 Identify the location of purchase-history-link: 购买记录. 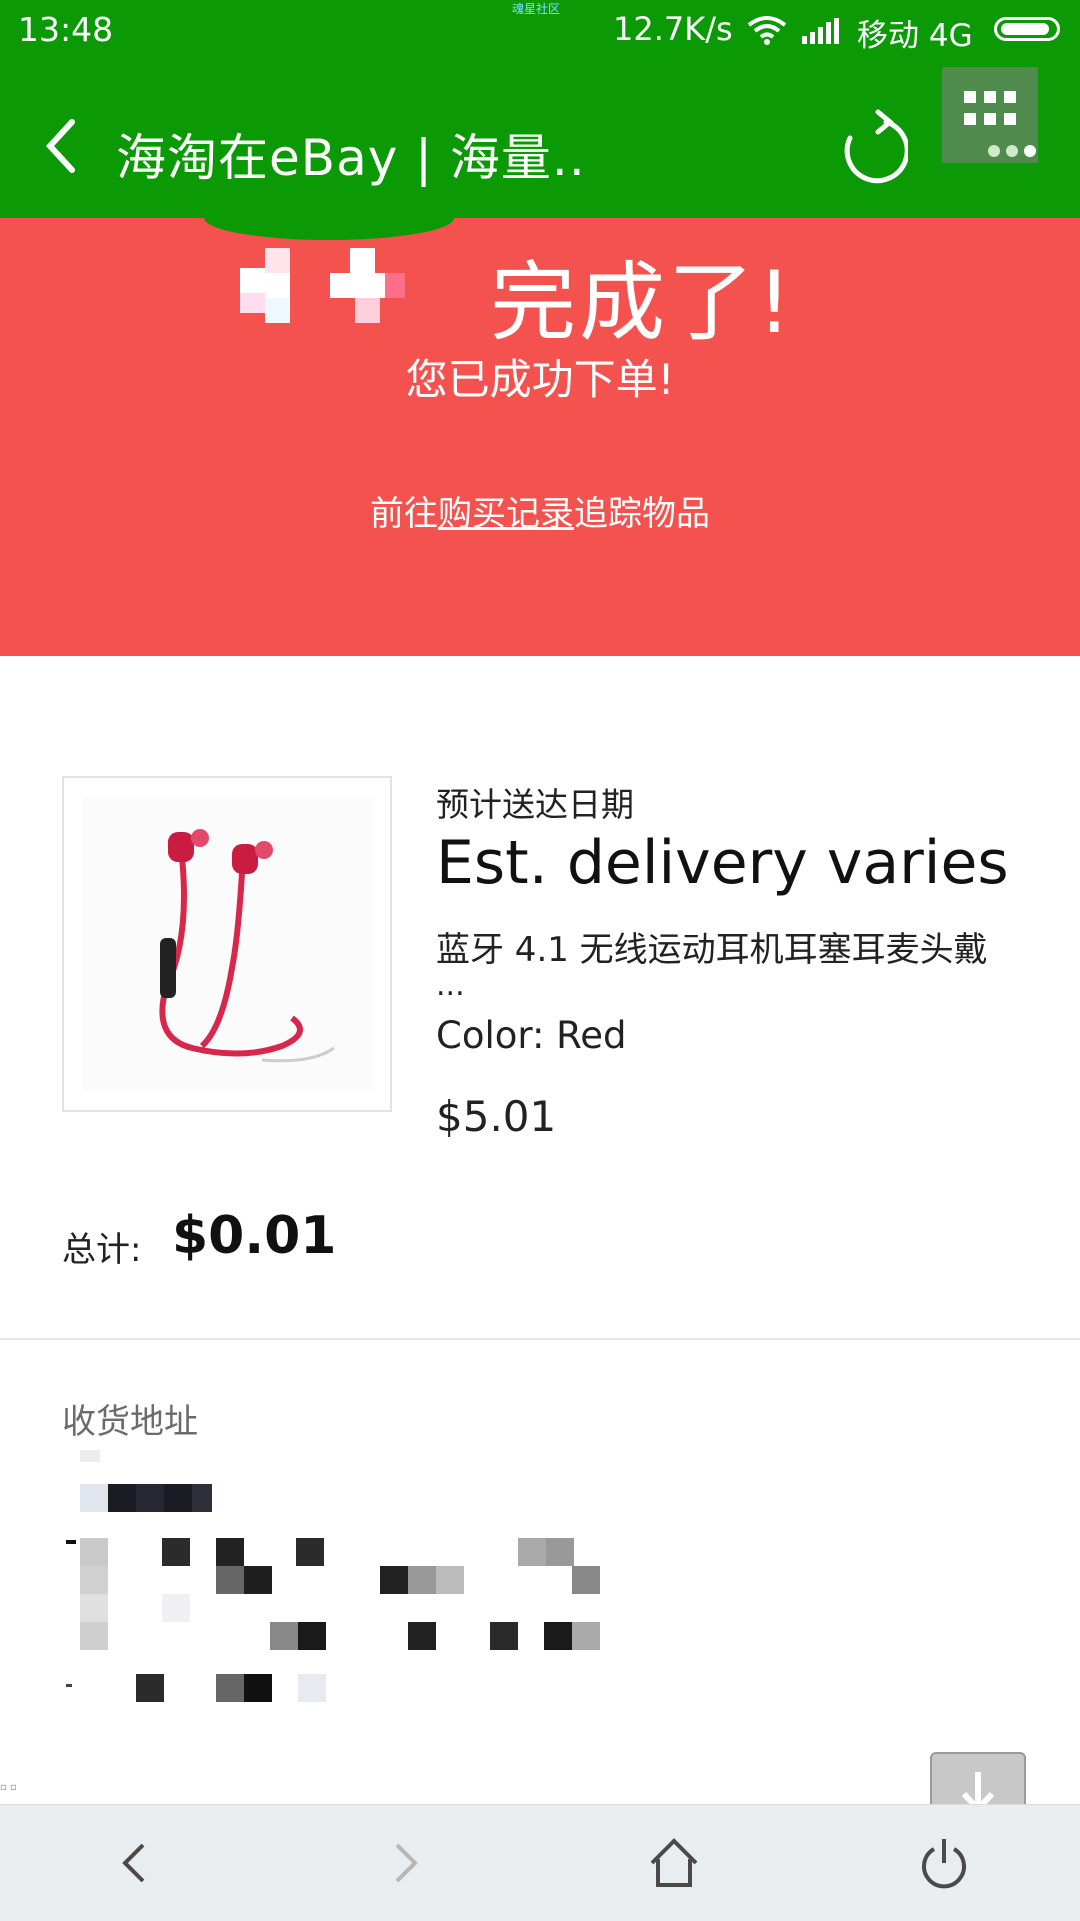
(506, 514).